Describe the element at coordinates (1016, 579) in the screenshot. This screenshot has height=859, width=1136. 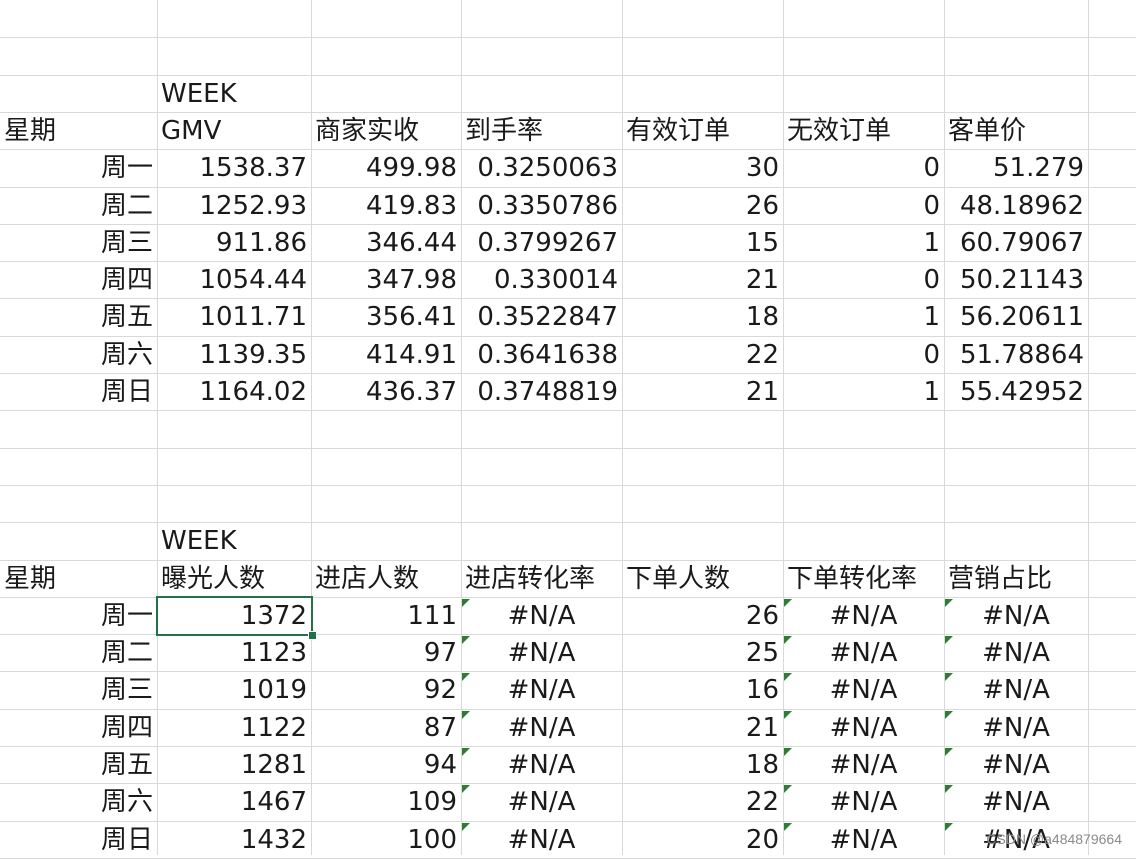
I see `bottom-header-6: 营销占比` at that location.